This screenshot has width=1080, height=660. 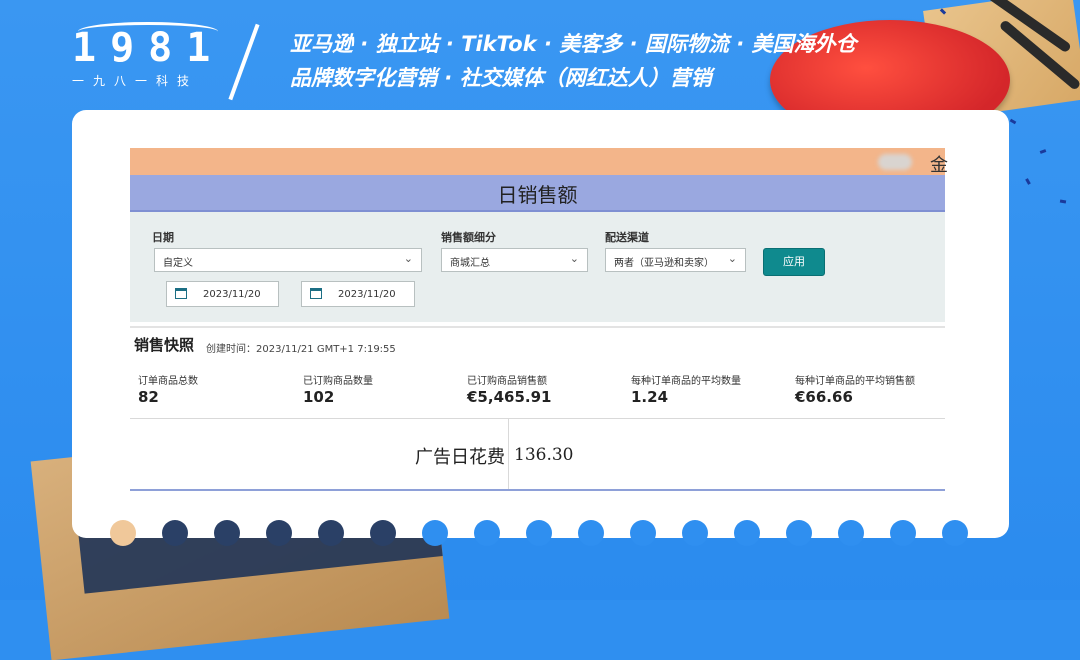 I want to click on ad-spend-label: 广告日花费, so click(x=460, y=457).